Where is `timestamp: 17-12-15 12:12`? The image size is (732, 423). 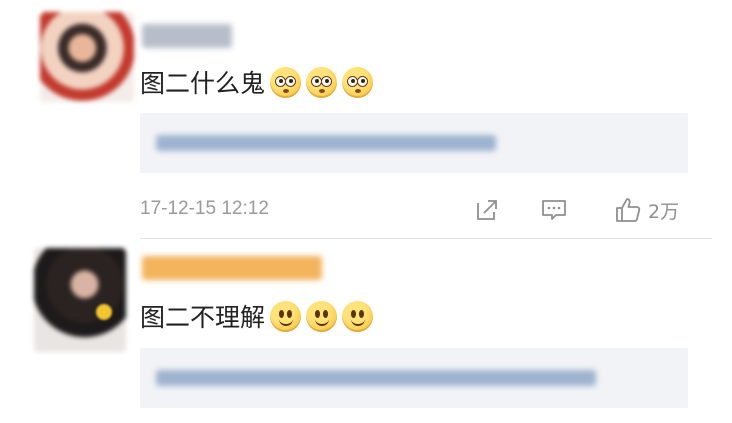 timestamp: 17-12-15 12:12 is located at coordinates (204, 208).